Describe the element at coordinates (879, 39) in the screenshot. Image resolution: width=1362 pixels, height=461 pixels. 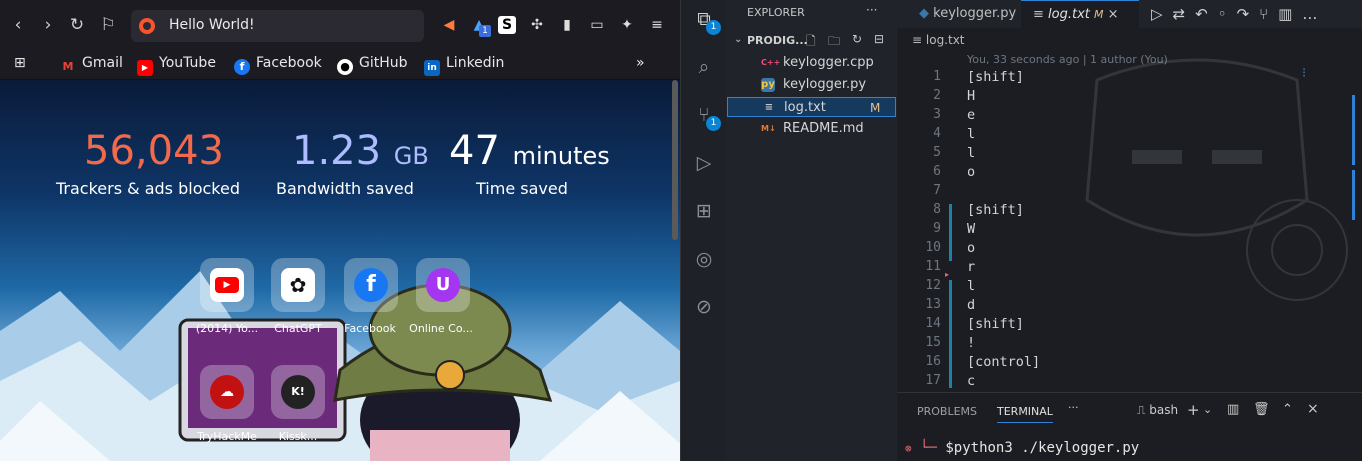
I see `collapse-icon: ⊟` at that location.